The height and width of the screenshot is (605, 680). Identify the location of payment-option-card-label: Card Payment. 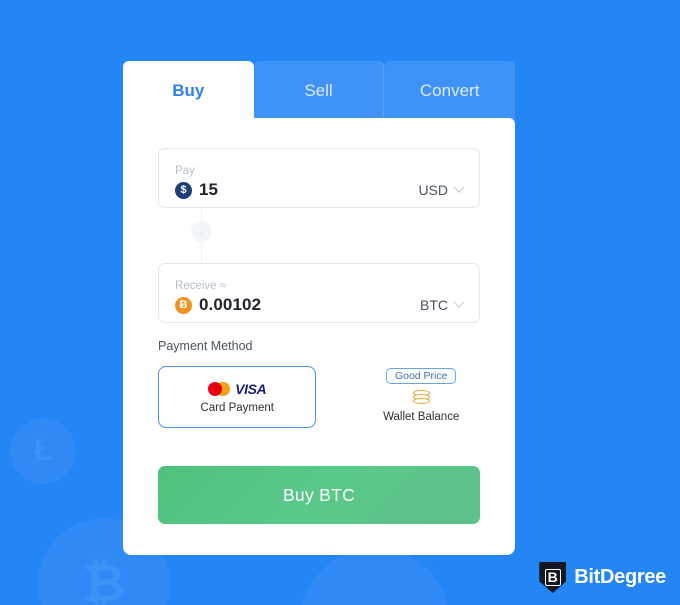
(237, 407).